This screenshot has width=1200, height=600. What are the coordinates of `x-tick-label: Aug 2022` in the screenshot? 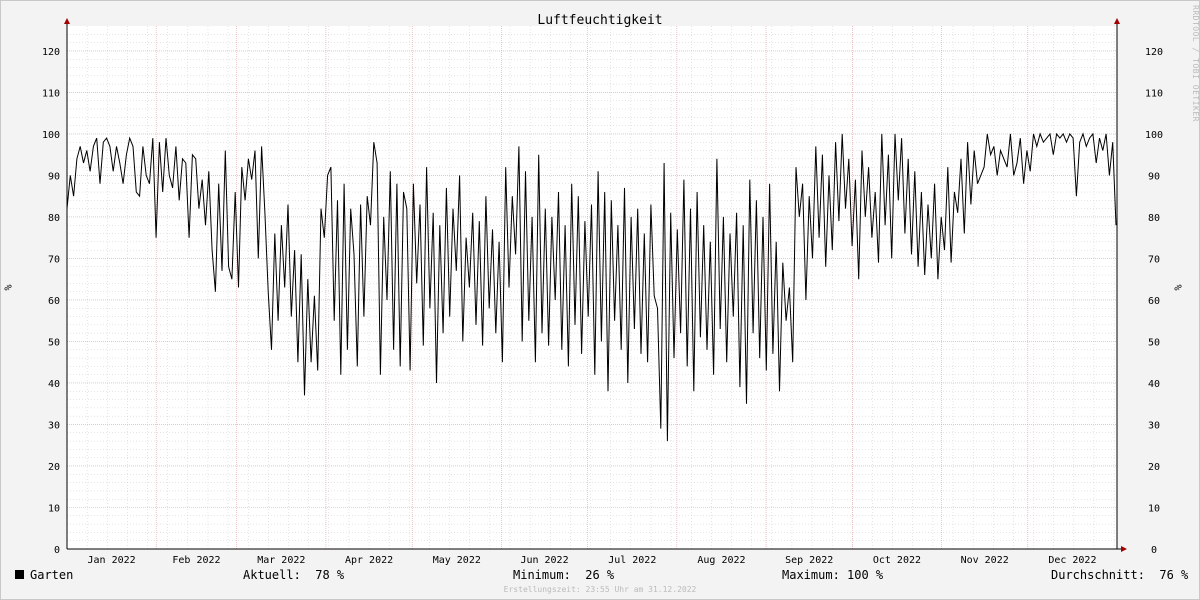 It's located at (721, 560).